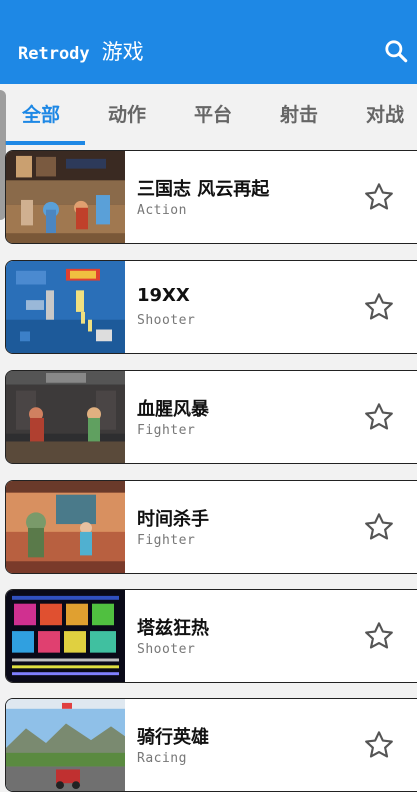 The image size is (417, 792). I want to click on tab-indicator, so click(45, 143).